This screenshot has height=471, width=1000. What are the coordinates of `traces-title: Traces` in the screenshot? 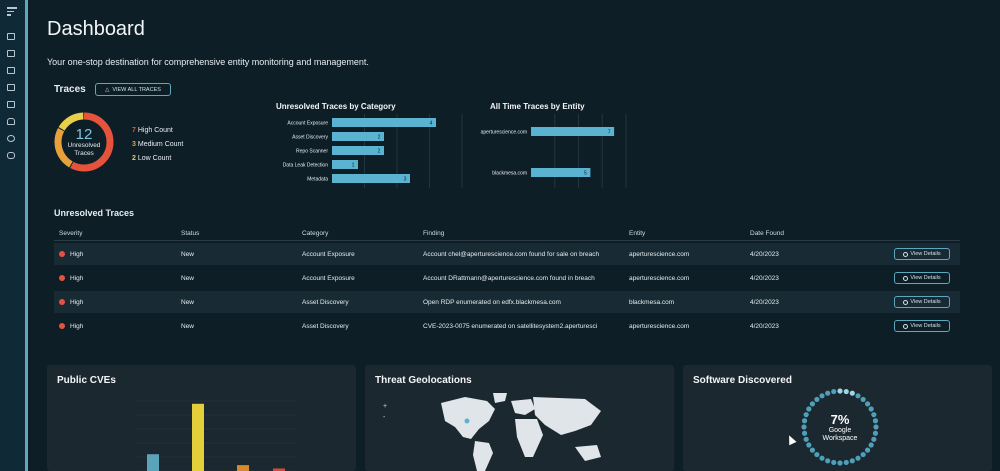 It's located at (70, 89).